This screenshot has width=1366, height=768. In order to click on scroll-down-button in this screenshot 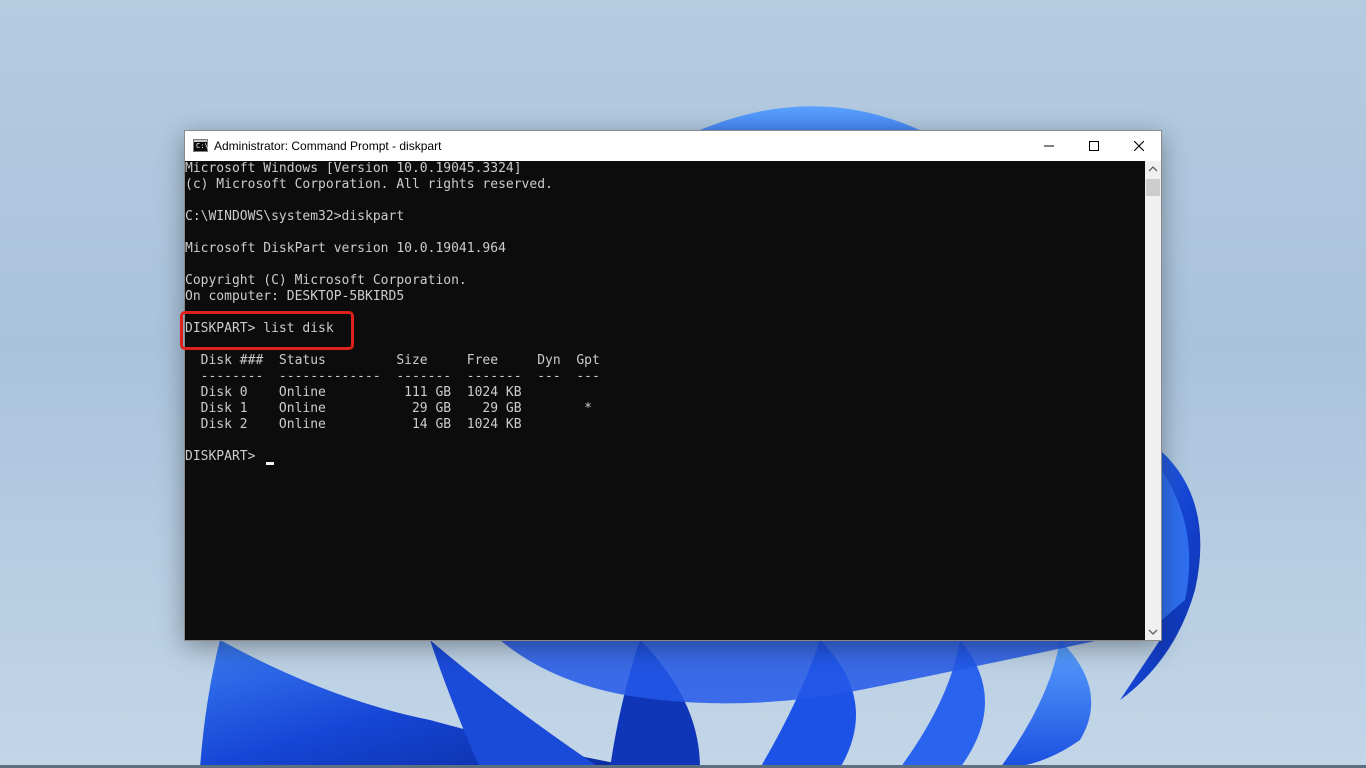, I will do `click(1153, 632)`.